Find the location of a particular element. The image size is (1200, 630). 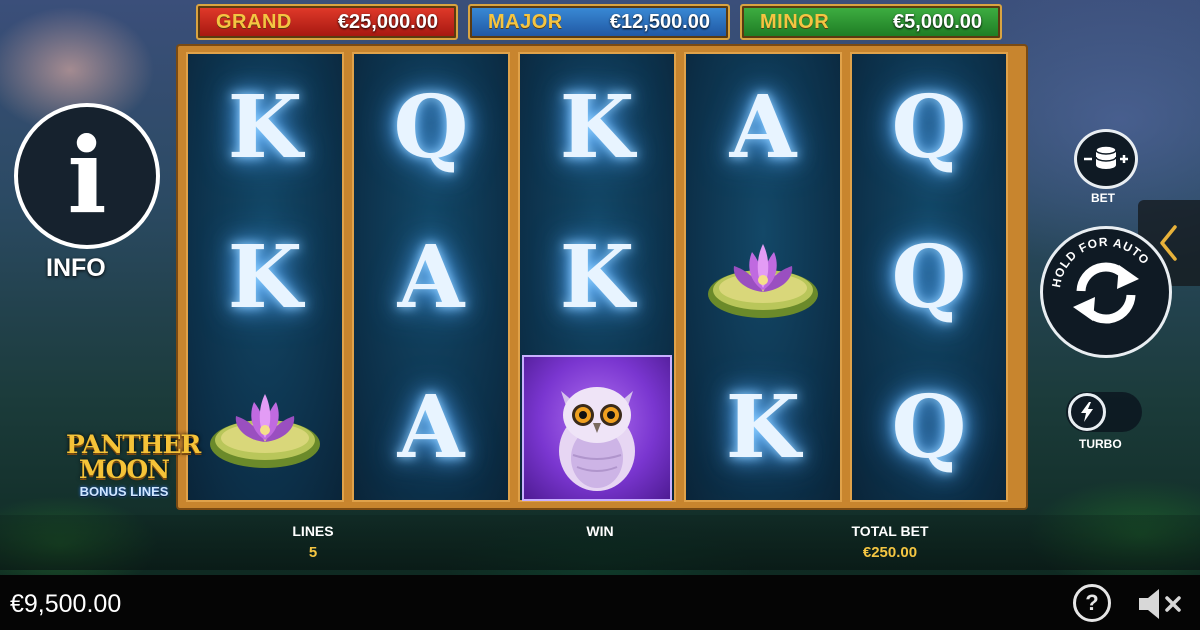

turbo-knob is located at coordinates (1087, 412).